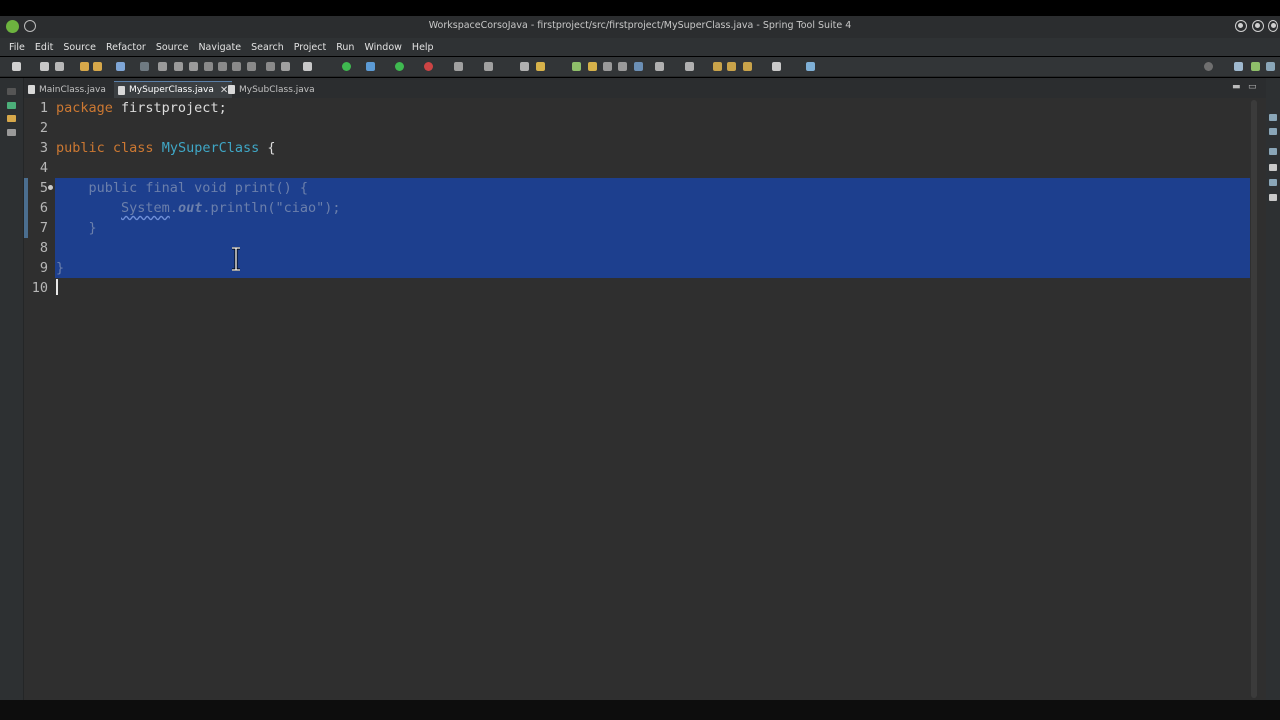 The width and height of the screenshot is (1280, 720). I want to click on disconnect-icon, so click(208, 66).